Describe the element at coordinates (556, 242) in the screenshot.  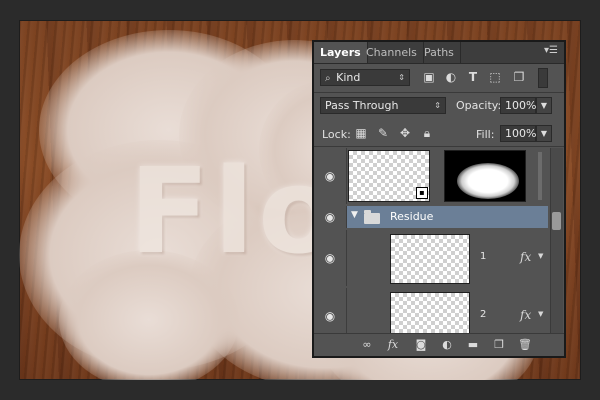
I see `layers-scrollbar` at that location.